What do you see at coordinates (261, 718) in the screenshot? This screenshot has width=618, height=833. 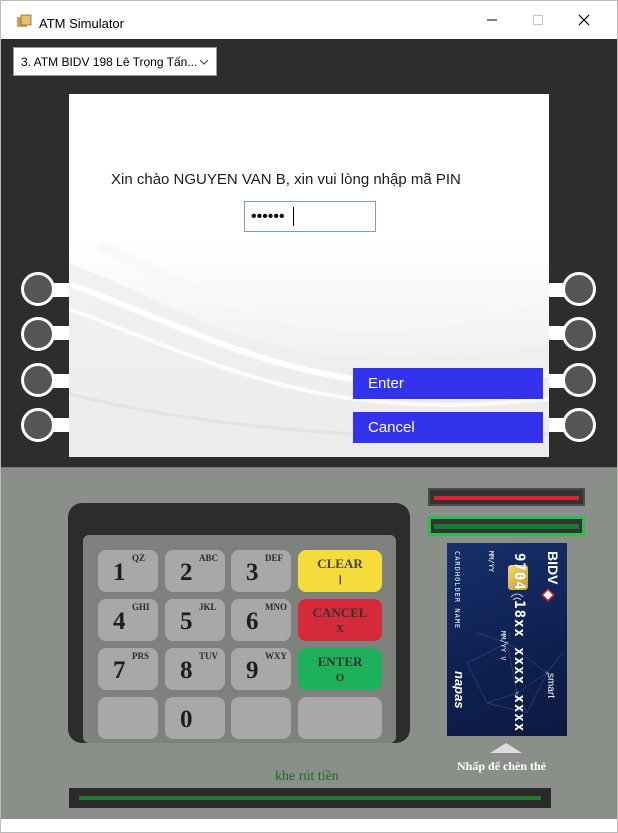 I see `key-blank-right` at bounding box center [261, 718].